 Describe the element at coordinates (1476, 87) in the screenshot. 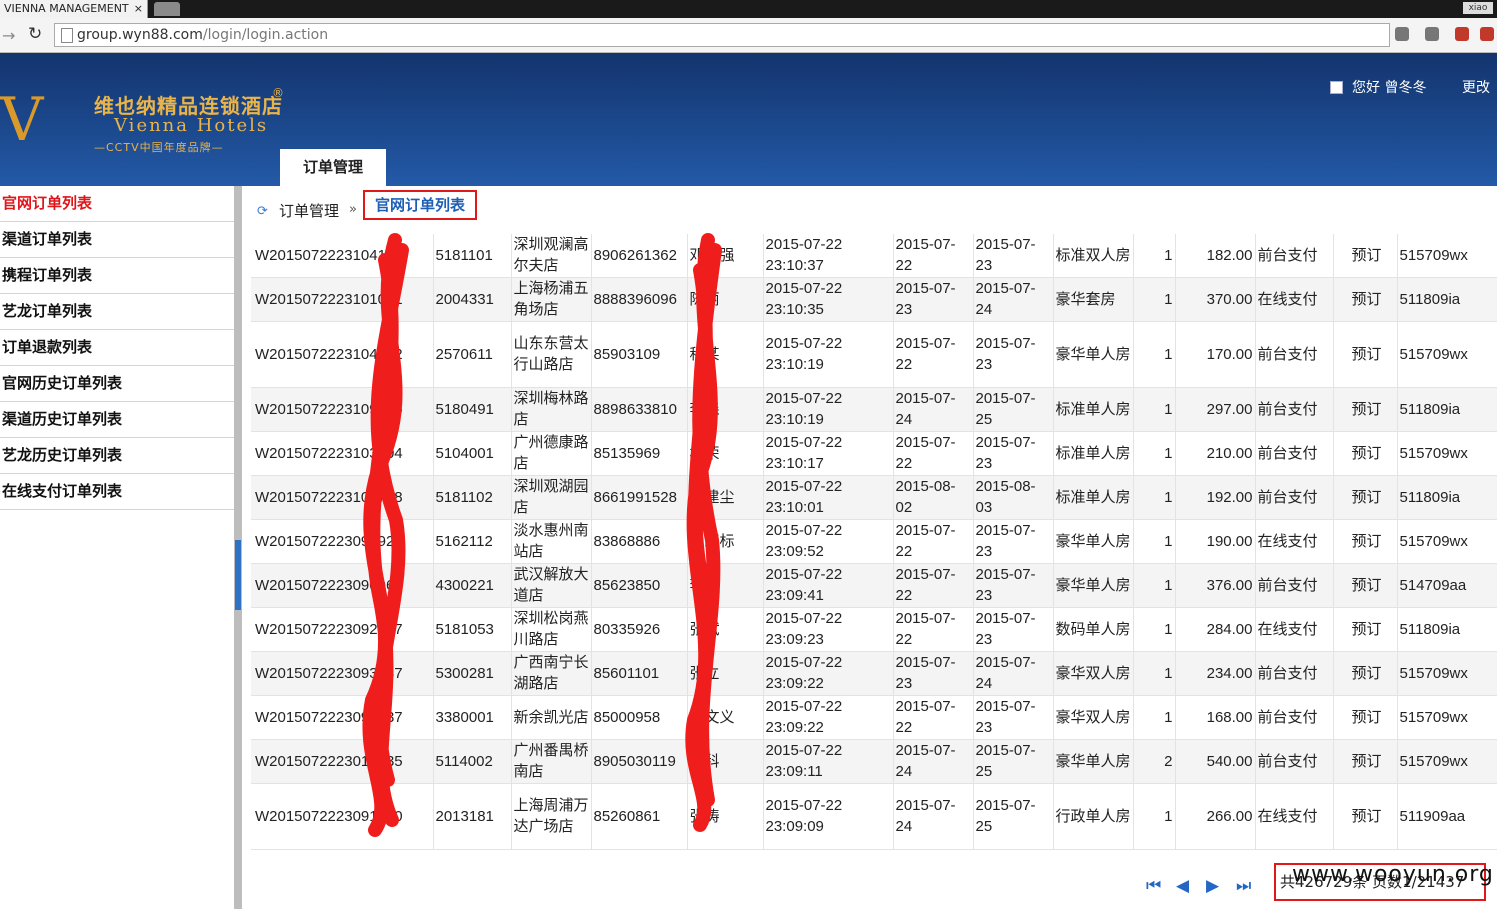

I see `change-link: 更改` at that location.